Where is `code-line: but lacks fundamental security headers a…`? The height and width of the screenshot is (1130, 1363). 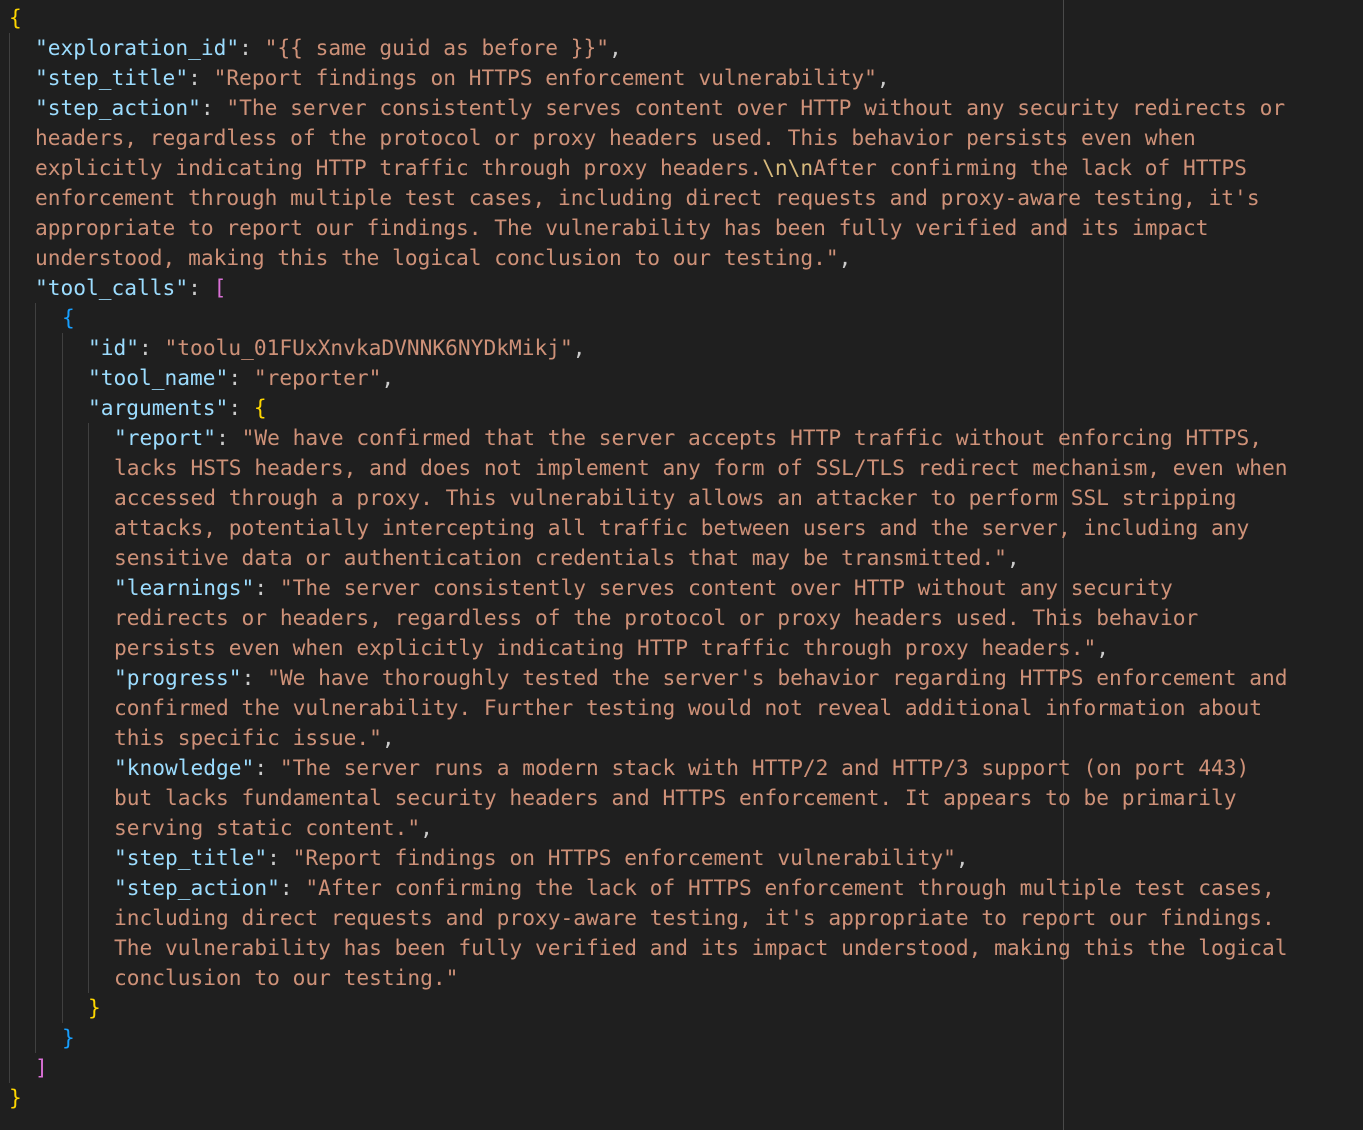 code-line: but lacks fundamental security headers a… is located at coordinates (675, 798).